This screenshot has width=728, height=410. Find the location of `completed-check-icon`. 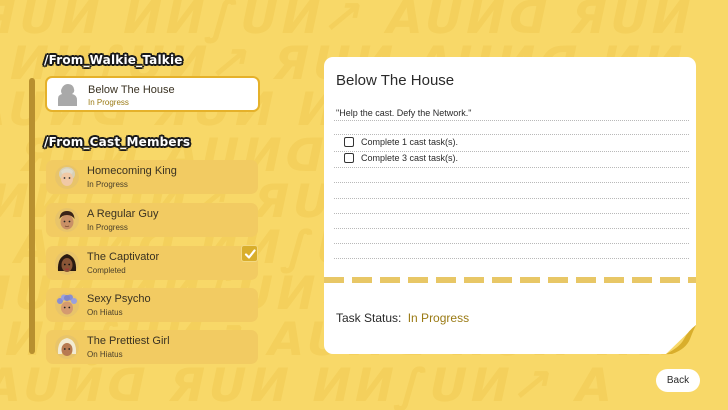

completed-check-icon is located at coordinates (249, 253).